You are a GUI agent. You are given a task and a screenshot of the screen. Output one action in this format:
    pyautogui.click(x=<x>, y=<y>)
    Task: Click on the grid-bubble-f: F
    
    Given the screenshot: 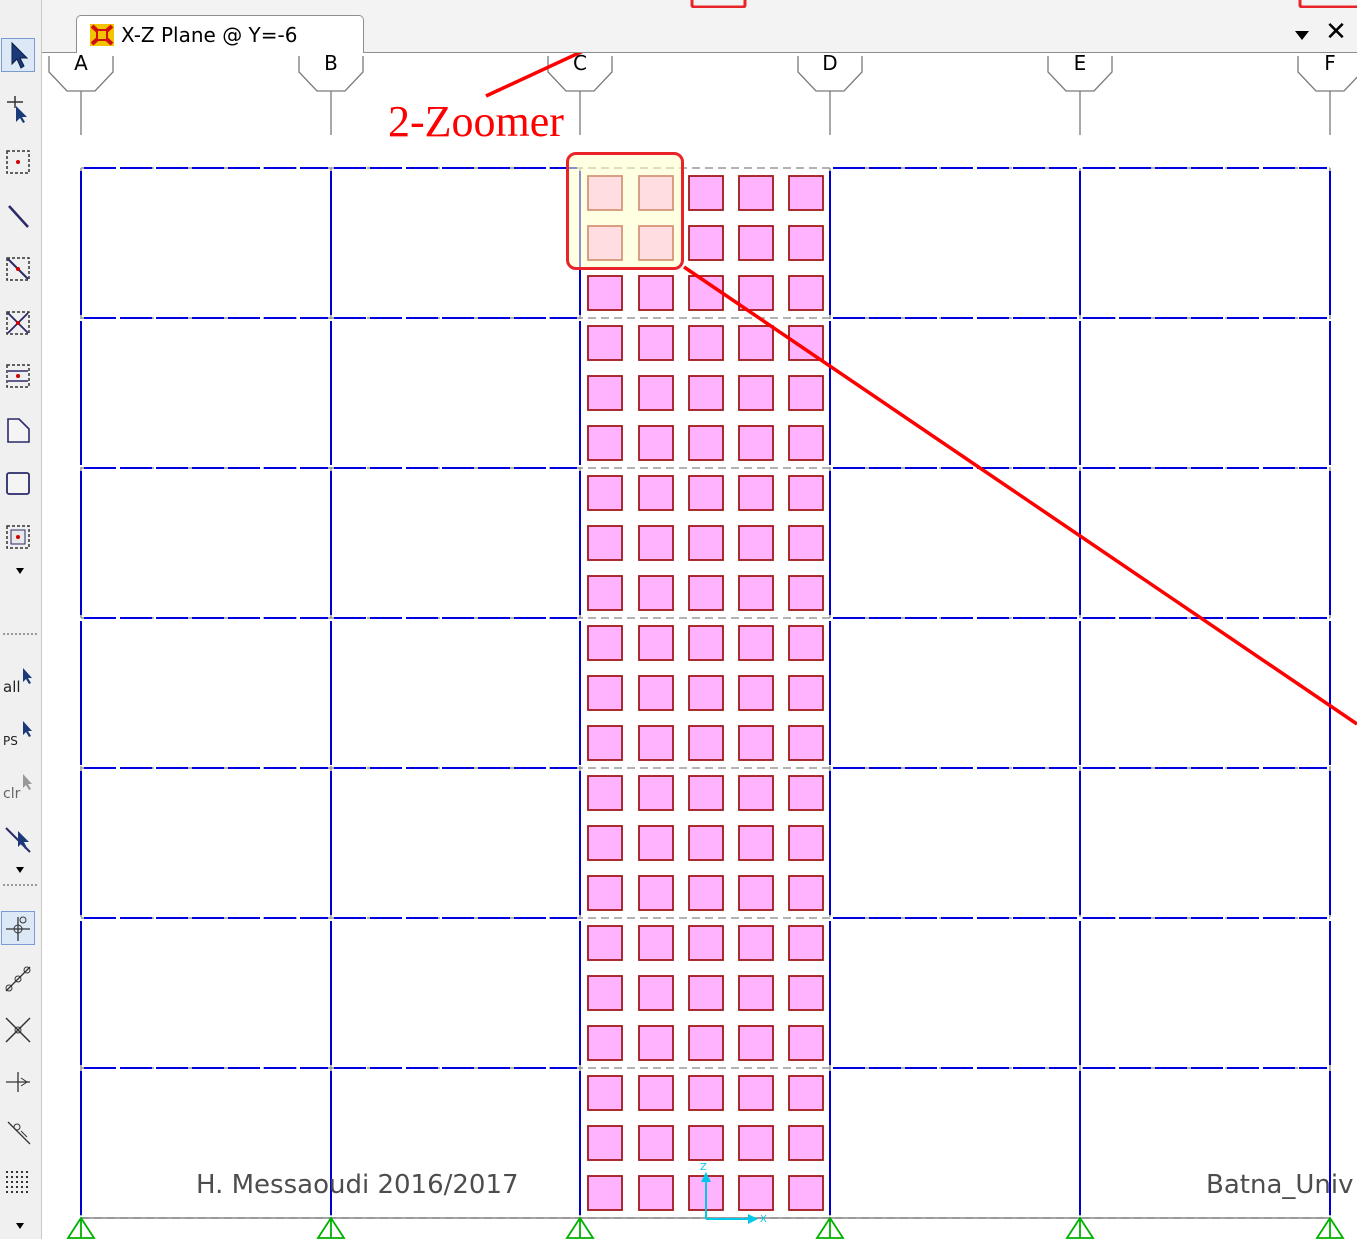 What is the action you would take?
    pyautogui.click(x=1327, y=94)
    